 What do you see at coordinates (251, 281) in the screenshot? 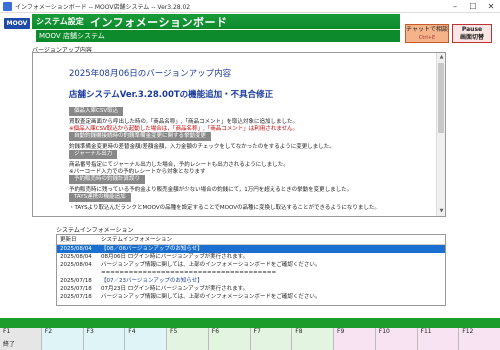
I see `list-item: 2025/07/18 【07／23バージョンアップのお知らせ】` at bounding box center [251, 281].